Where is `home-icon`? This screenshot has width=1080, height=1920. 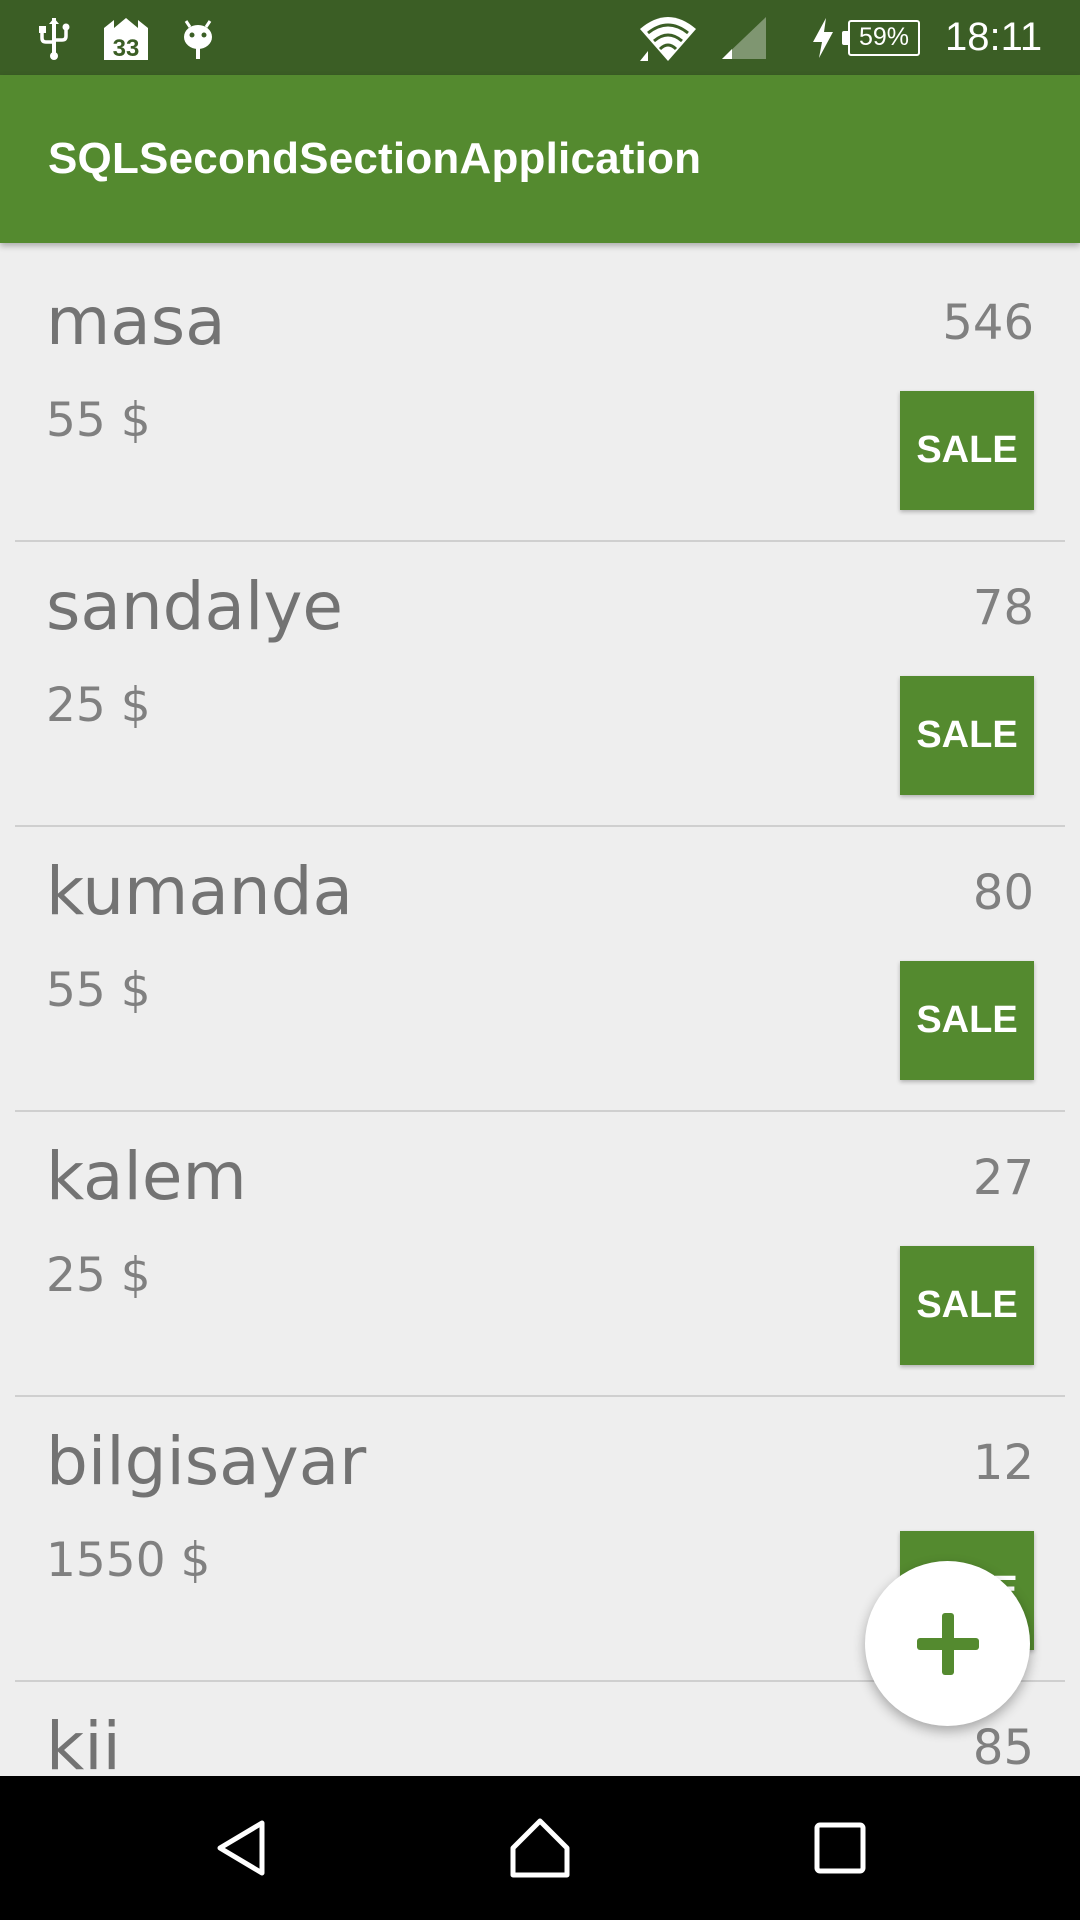 home-icon is located at coordinates (540, 1848).